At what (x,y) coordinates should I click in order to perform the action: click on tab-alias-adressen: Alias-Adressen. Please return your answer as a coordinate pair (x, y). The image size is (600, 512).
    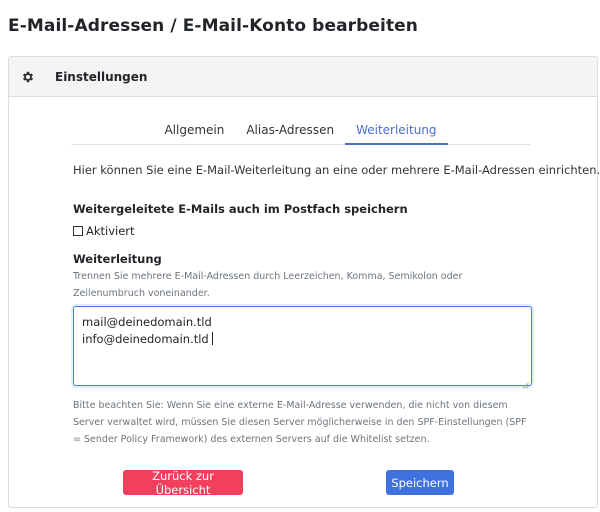
    Looking at the image, I should click on (290, 132).